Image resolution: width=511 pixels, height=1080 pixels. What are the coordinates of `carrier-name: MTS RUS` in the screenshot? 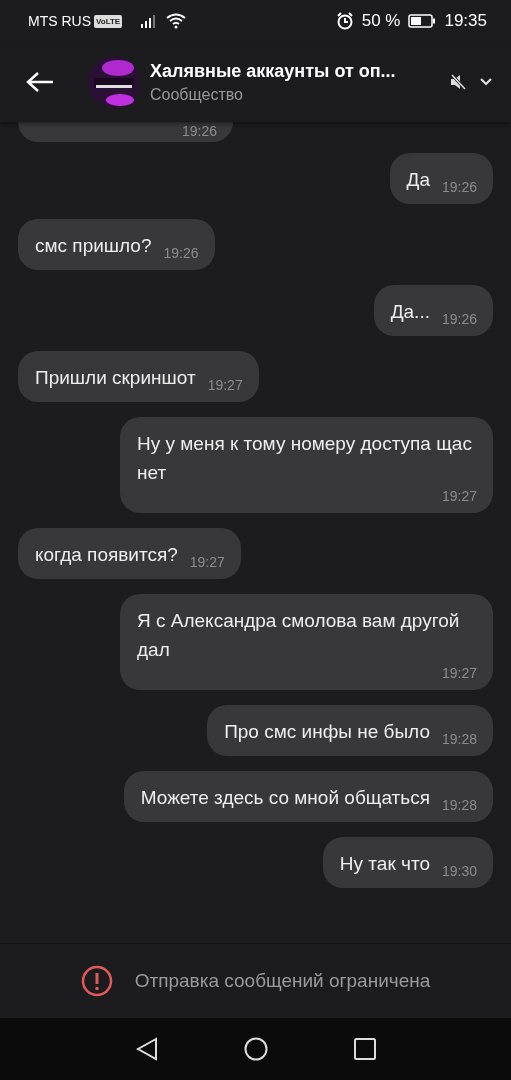 It's located at (59, 21).